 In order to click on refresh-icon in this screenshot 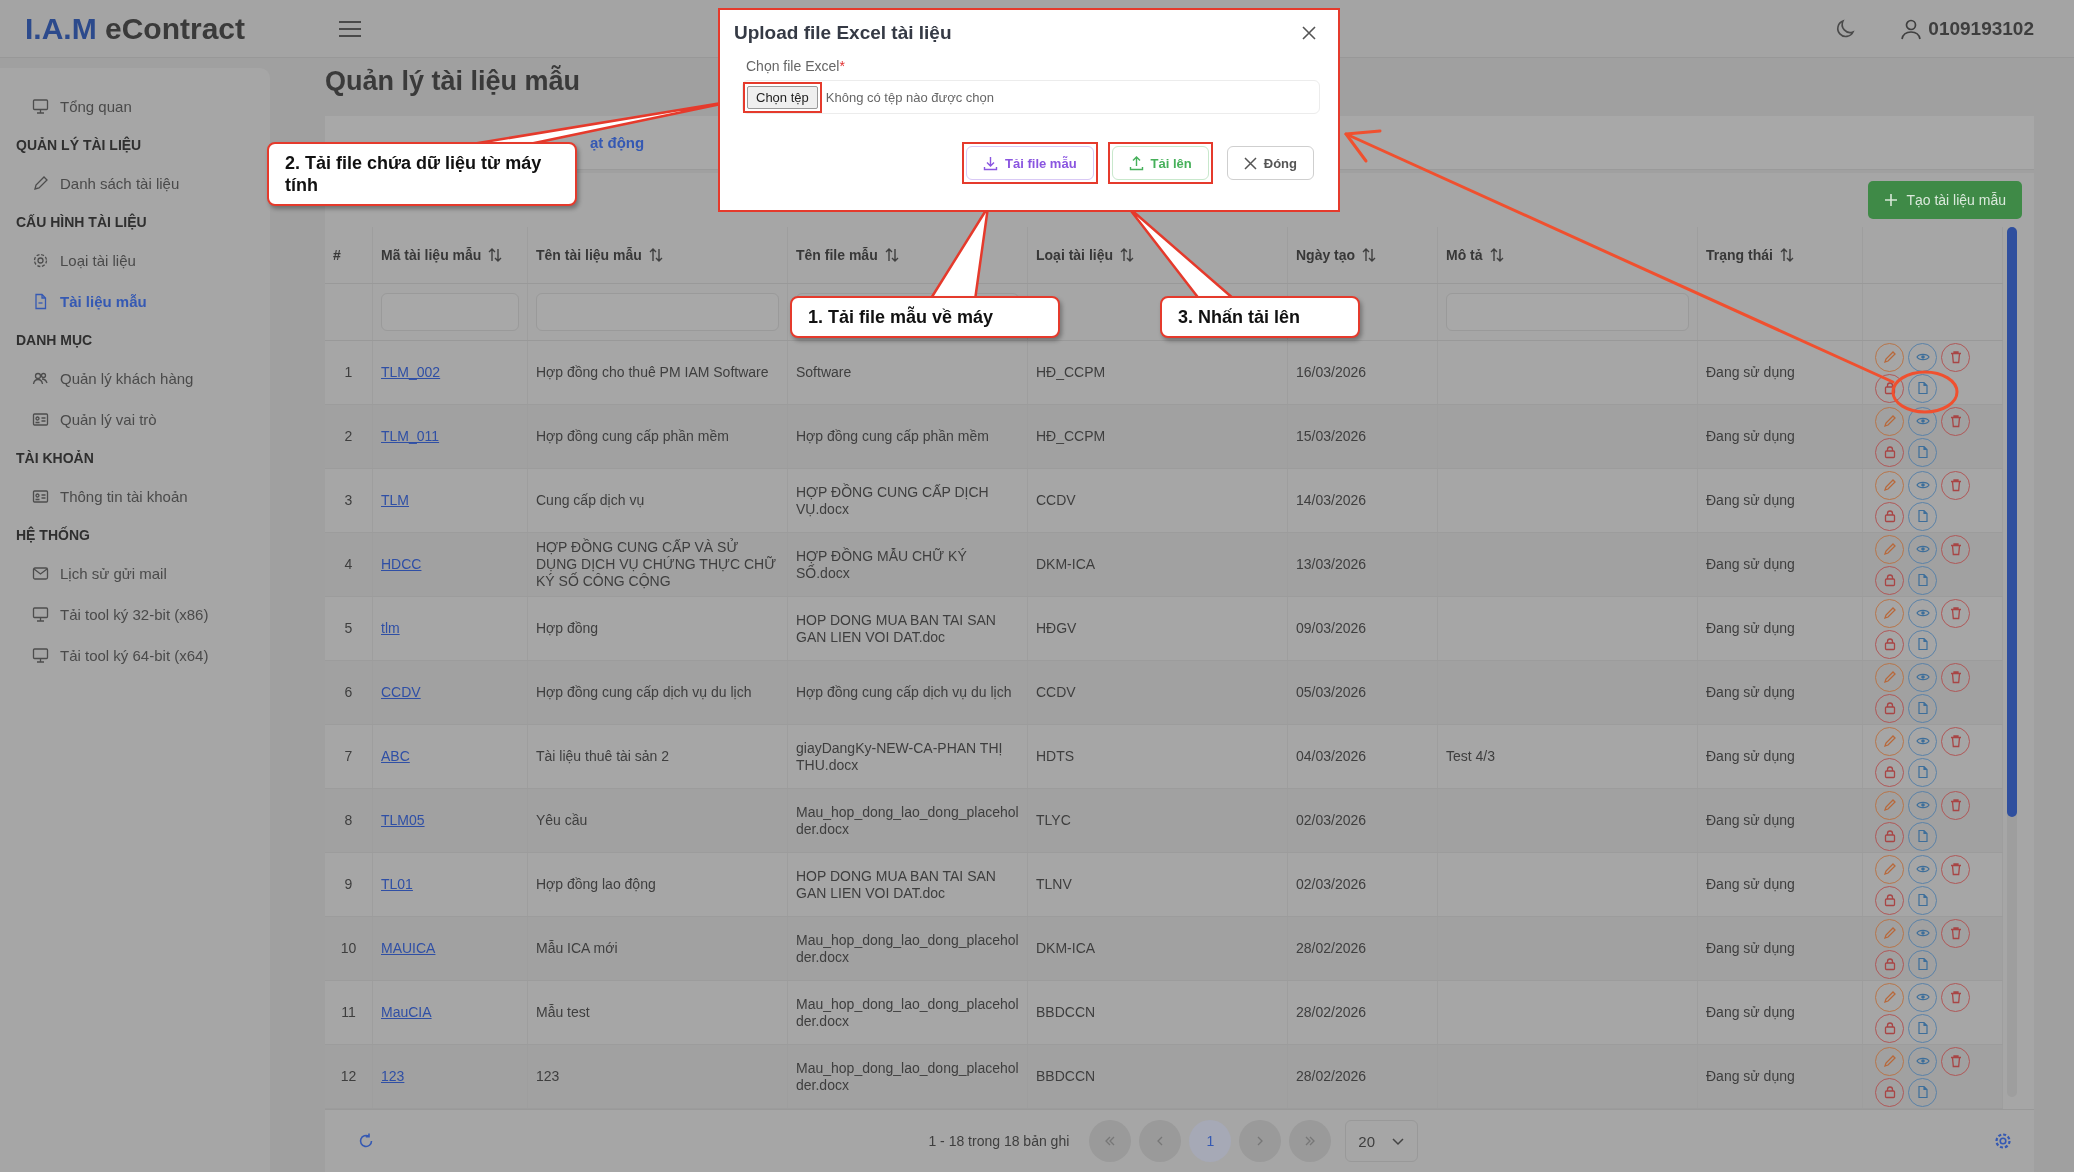, I will do `click(366, 1141)`.